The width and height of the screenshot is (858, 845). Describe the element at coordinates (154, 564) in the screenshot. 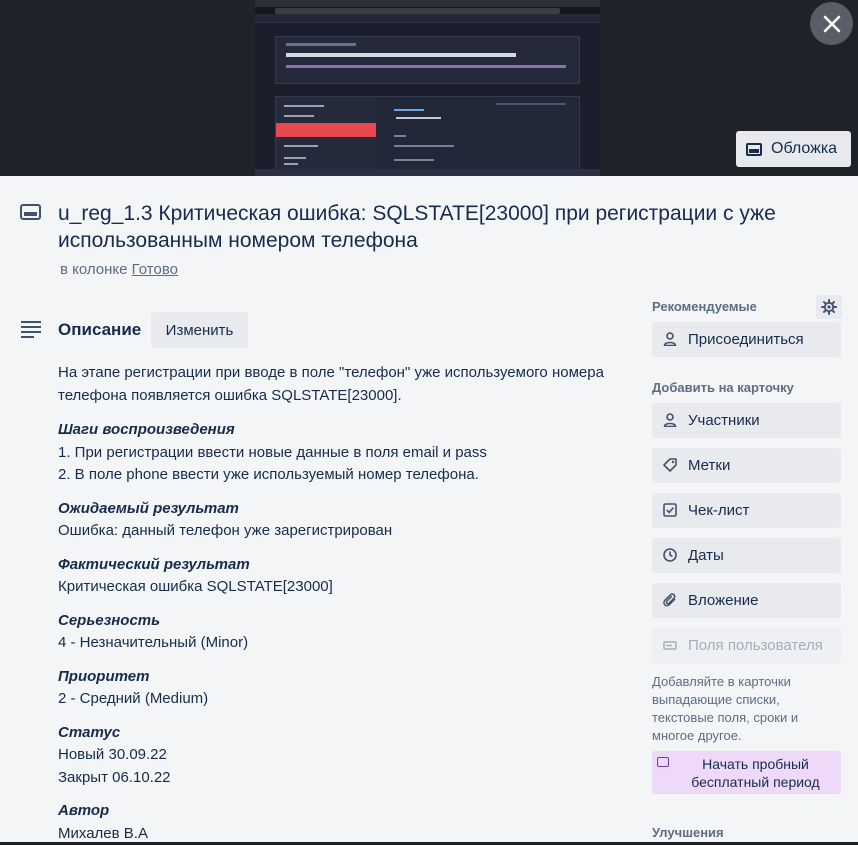

I see `actual-heading: Фактический результат` at that location.